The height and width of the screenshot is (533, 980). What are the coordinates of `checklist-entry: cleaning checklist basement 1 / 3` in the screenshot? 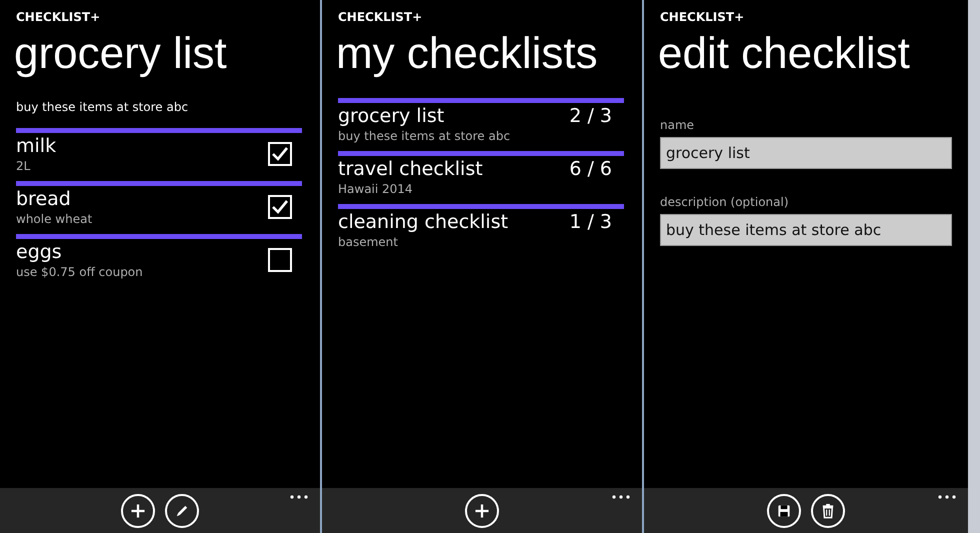 It's located at (481, 231).